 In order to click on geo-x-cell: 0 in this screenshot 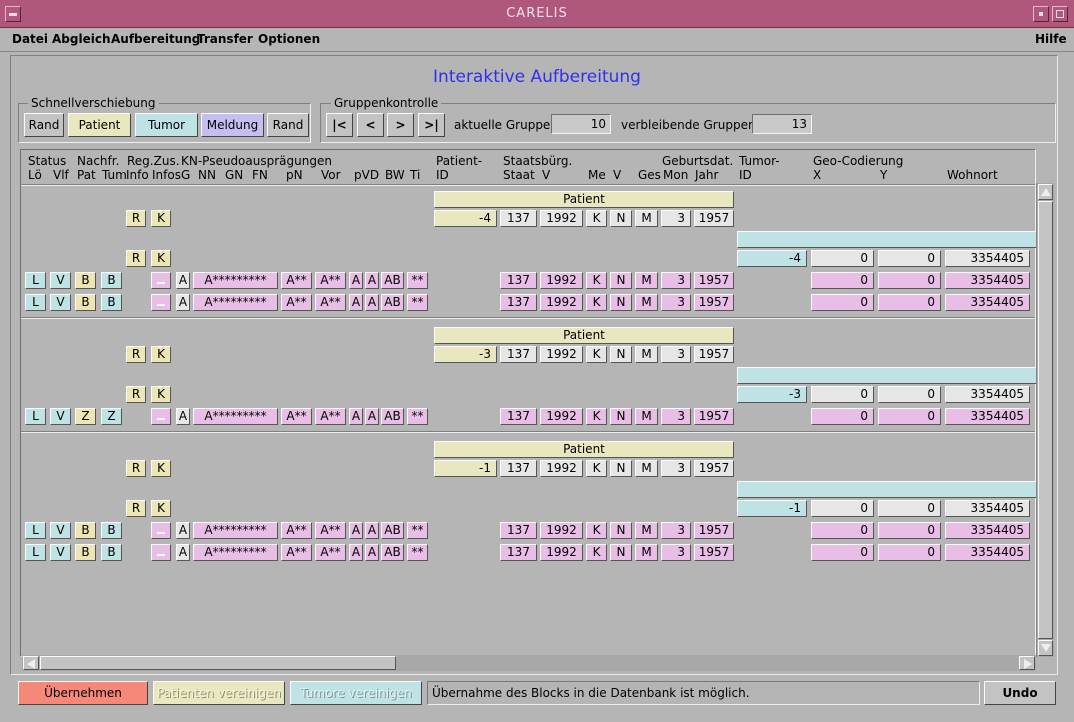, I will do `click(842, 258)`.